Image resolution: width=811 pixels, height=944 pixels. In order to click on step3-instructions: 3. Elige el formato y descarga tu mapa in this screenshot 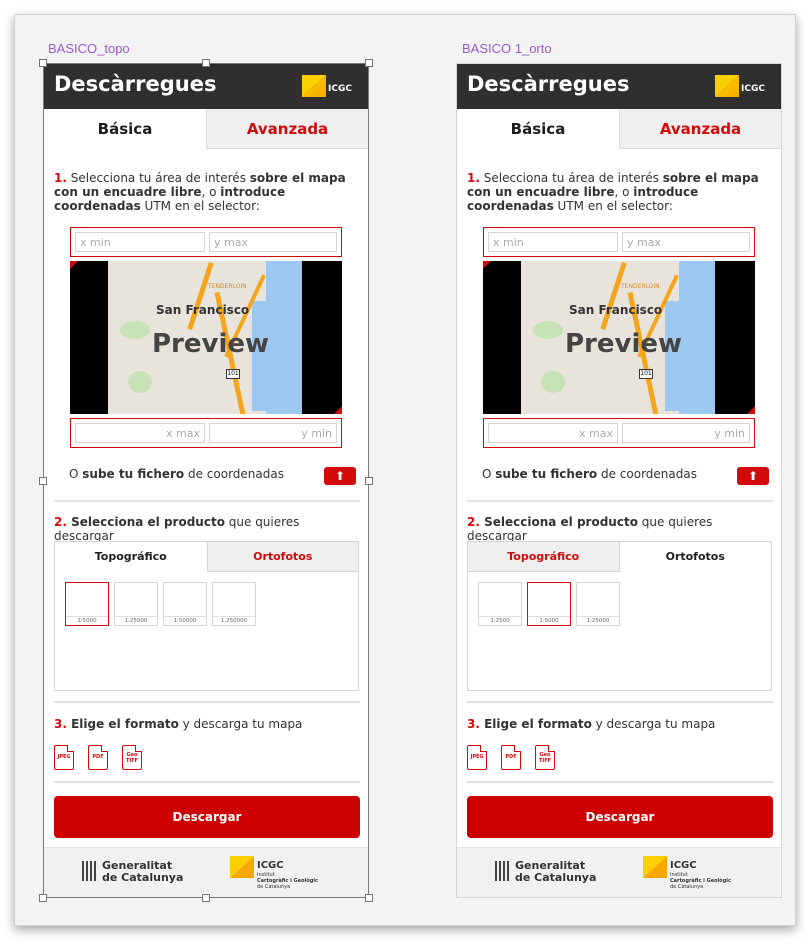, I will do `click(617, 724)`.